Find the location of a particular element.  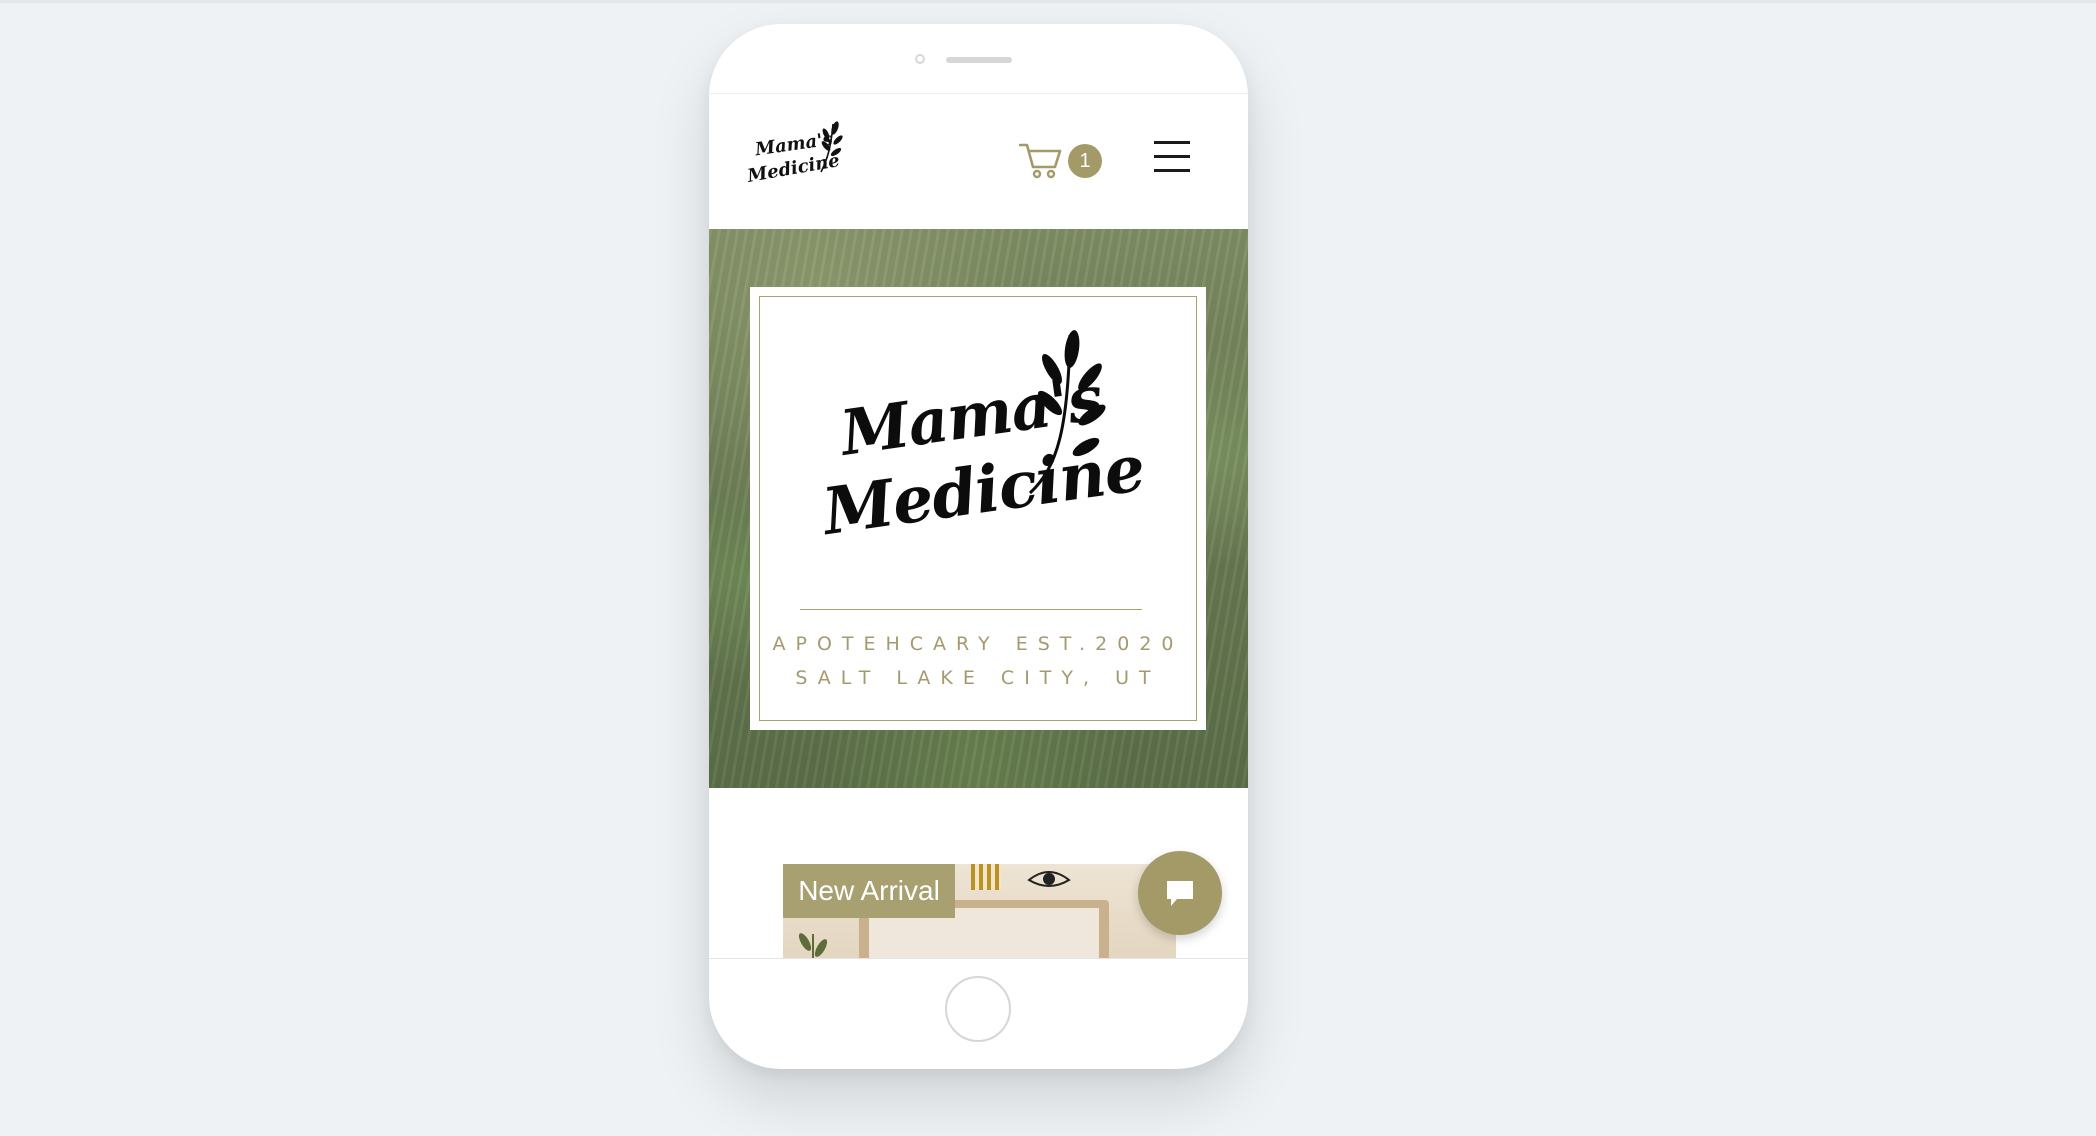

hero-divider is located at coordinates (971, 609).